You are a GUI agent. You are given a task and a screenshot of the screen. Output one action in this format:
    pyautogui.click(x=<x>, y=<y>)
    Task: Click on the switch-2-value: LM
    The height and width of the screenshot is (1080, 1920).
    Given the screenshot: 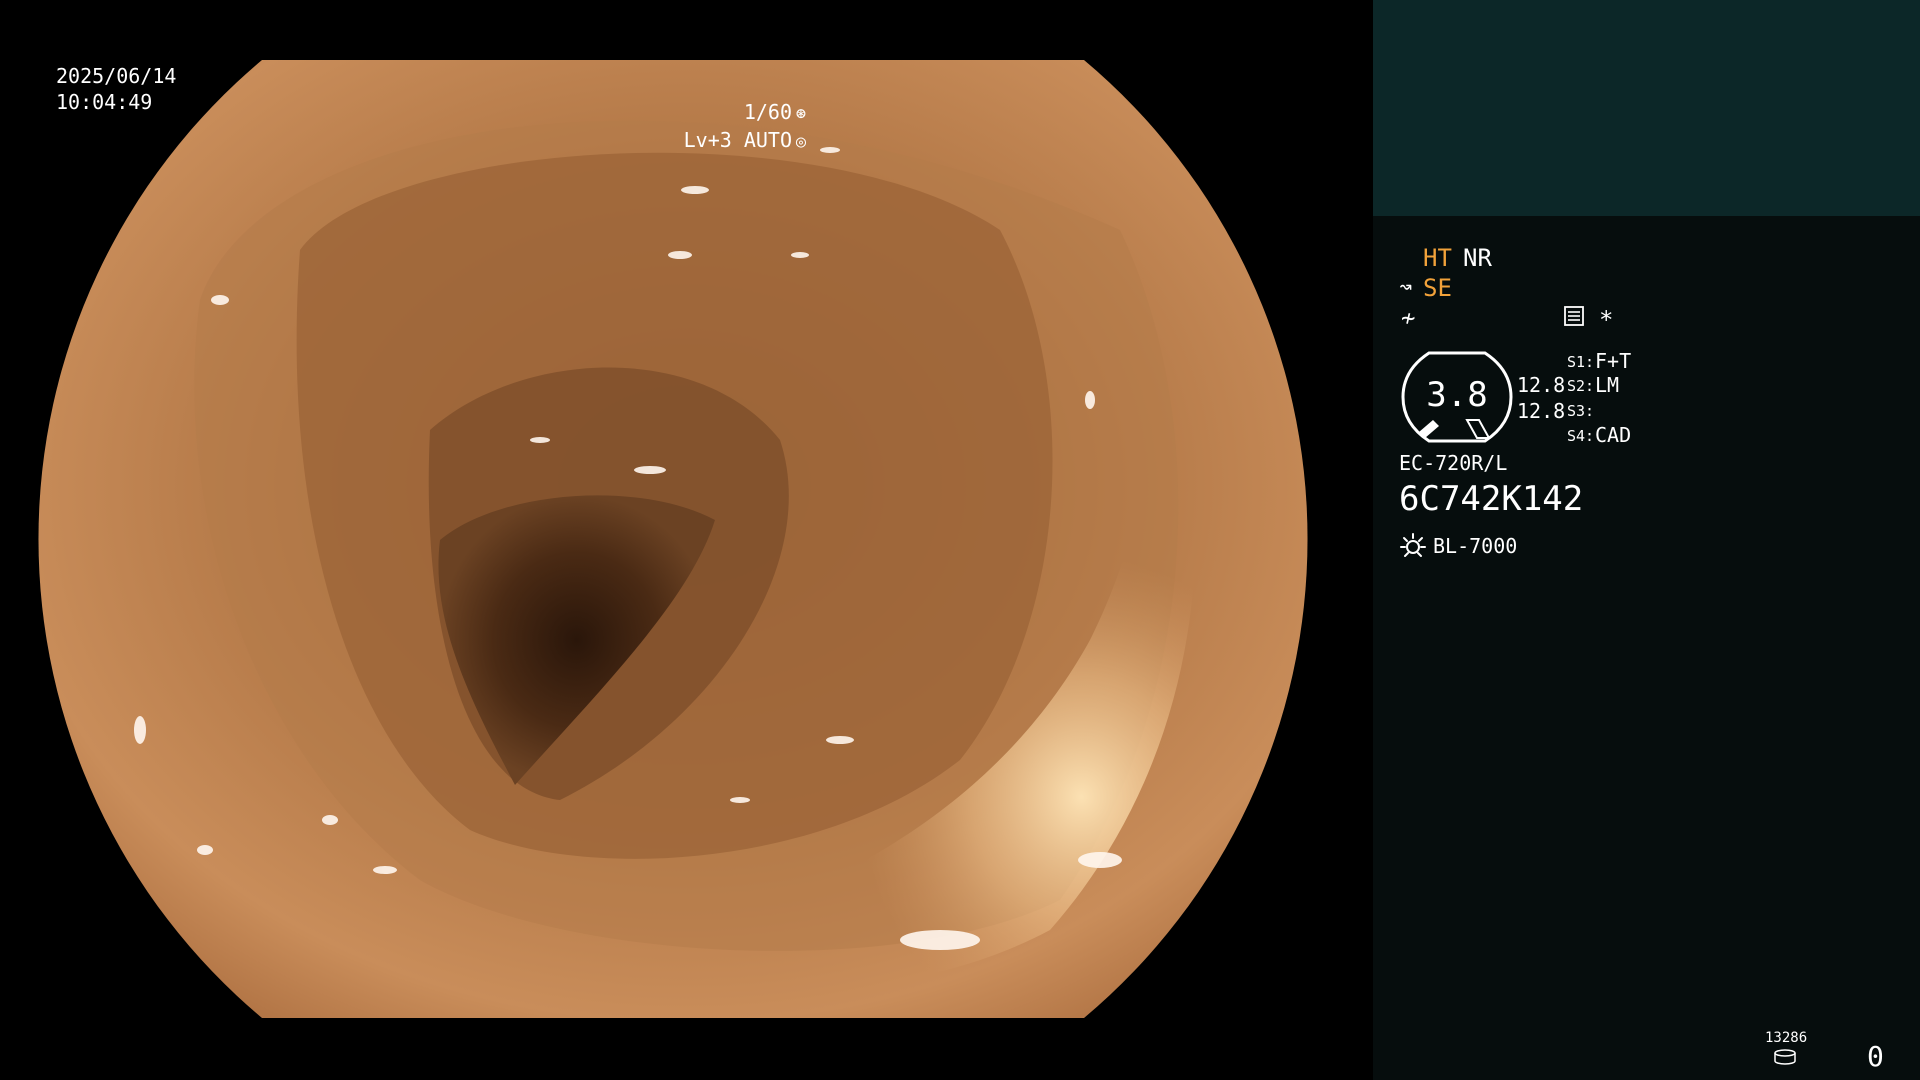 What is the action you would take?
    pyautogui.click(x=1607, y=385)
    